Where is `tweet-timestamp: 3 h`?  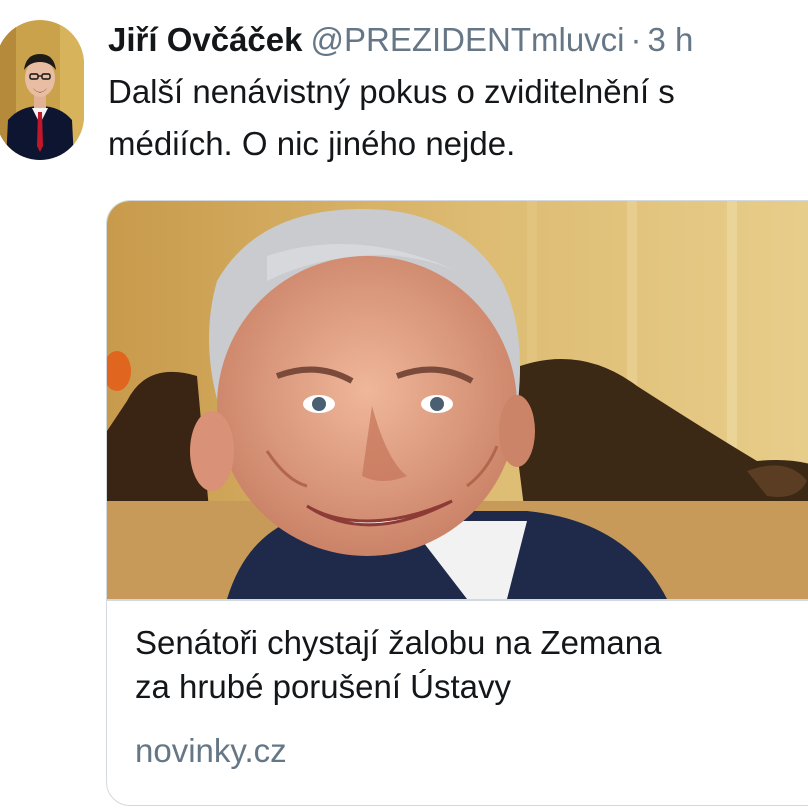 tweet-timestamp: 3 h is located at coordinates (671, 39).